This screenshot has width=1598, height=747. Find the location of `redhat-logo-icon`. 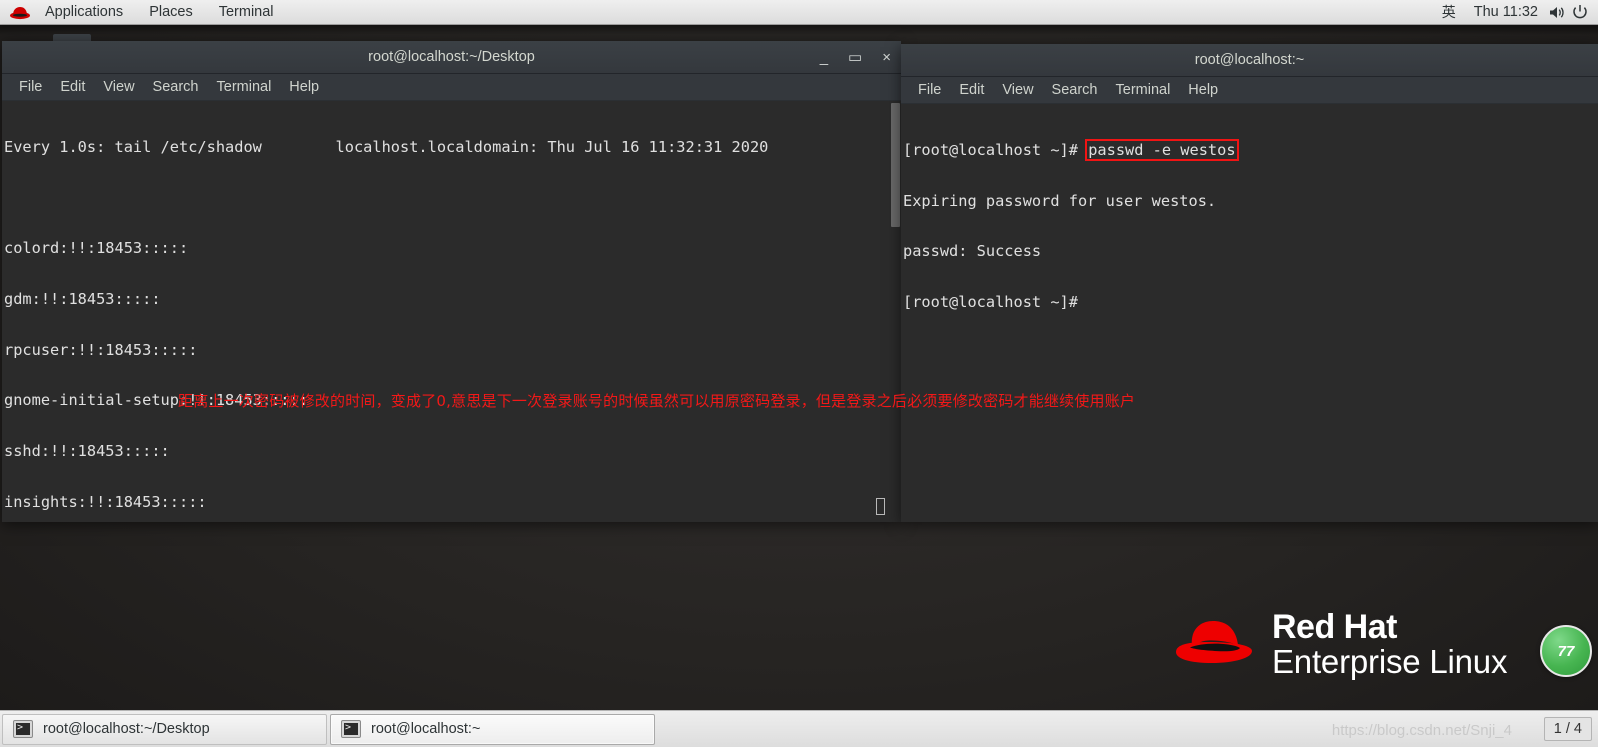

redhat-logo-icon is located at coordinates (20, 12).